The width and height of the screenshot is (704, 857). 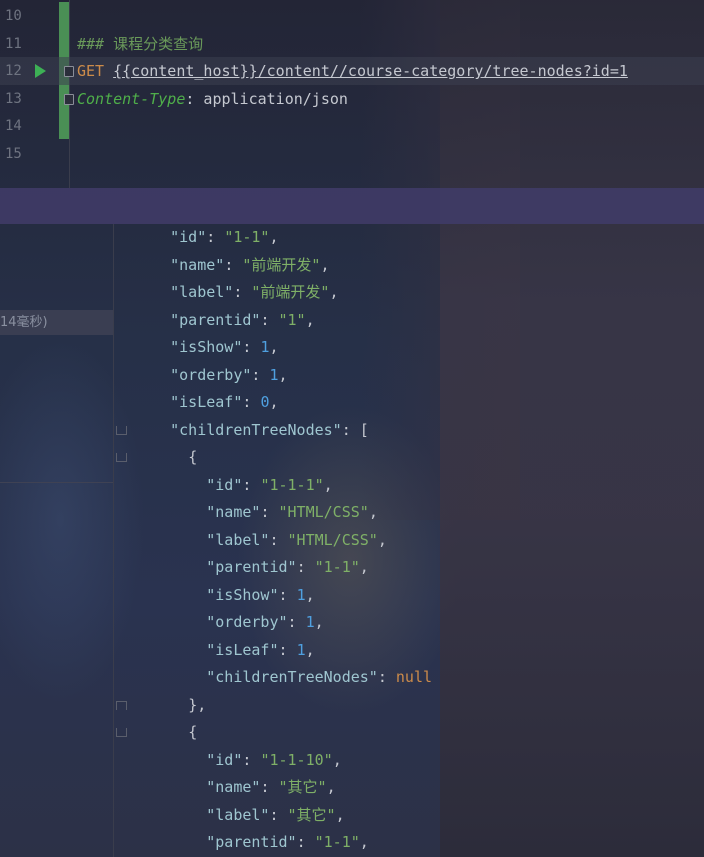 What do you see at coordinates (211, 375) in the screenshot?
I see `json-line: "orderby": 1,` at bounding box center [211, 375].